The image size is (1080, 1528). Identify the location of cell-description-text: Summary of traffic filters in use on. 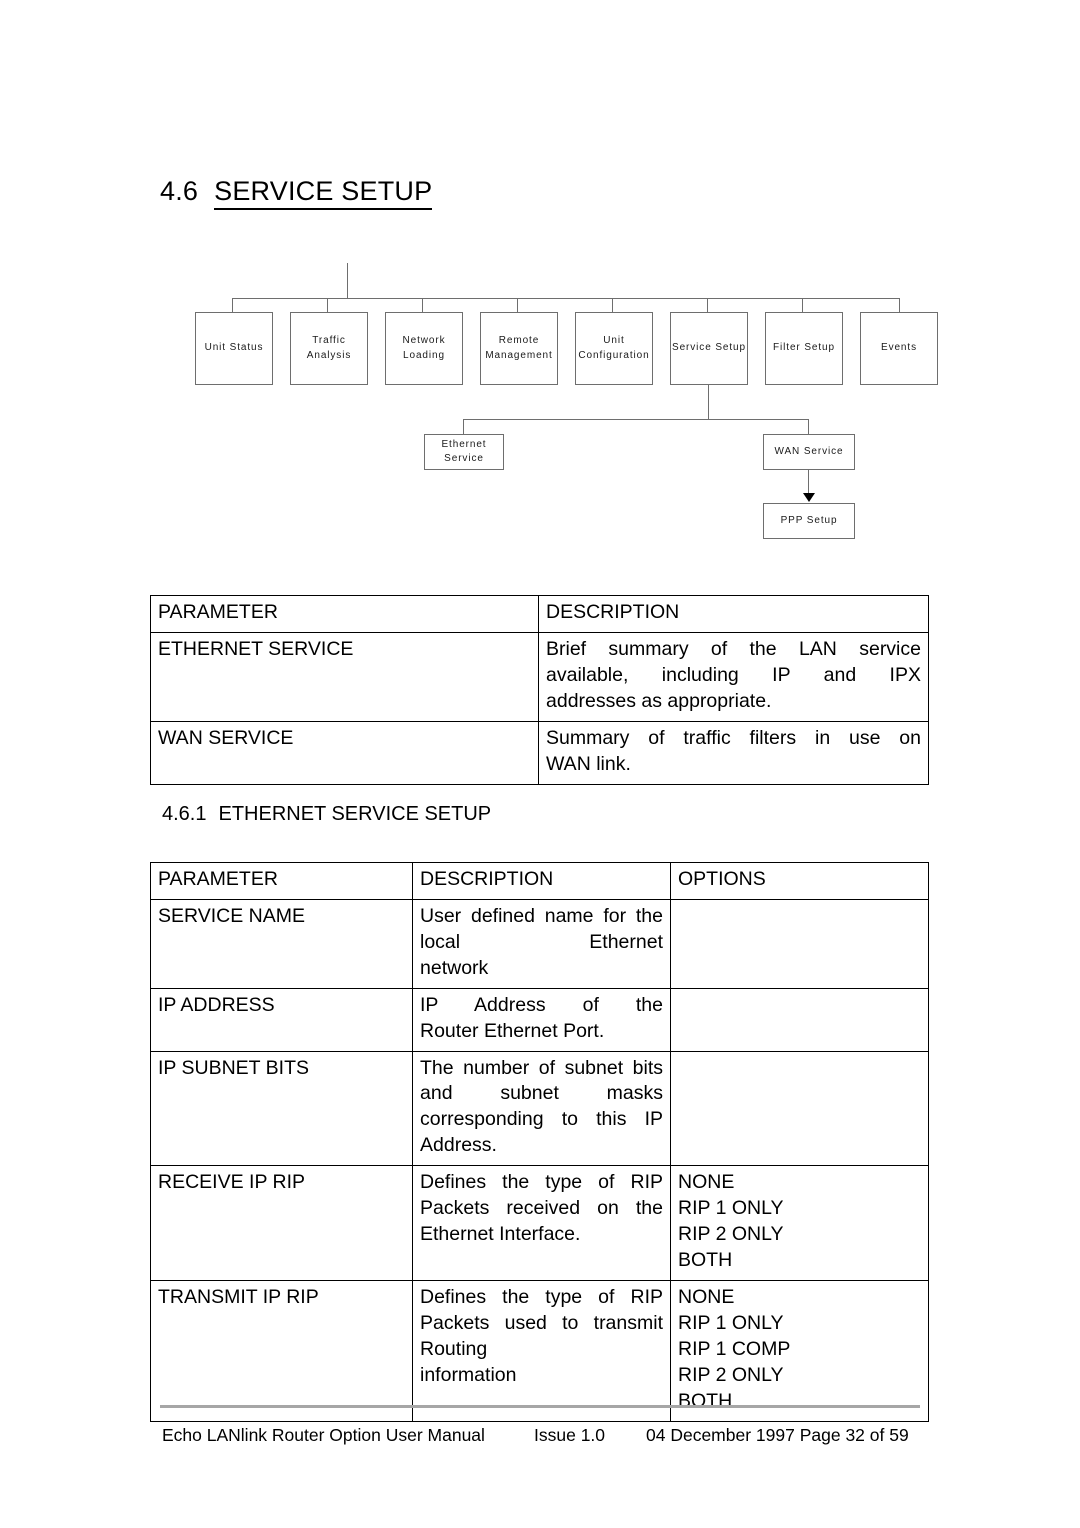
(733, 737).